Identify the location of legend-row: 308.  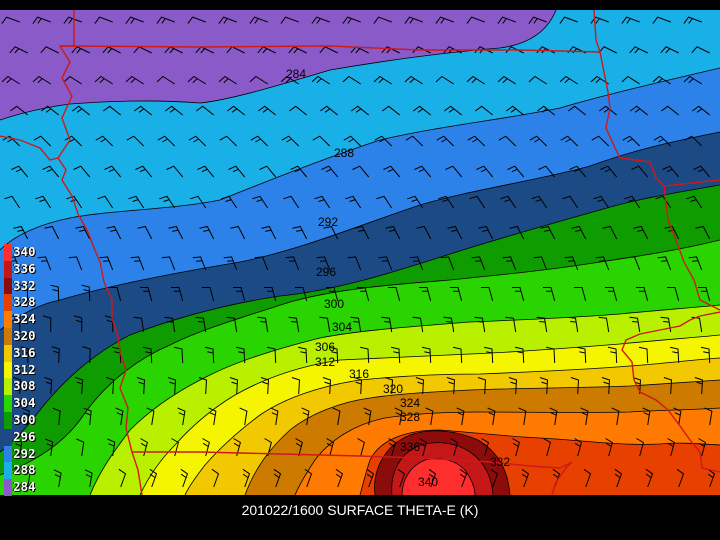
(24, 387).